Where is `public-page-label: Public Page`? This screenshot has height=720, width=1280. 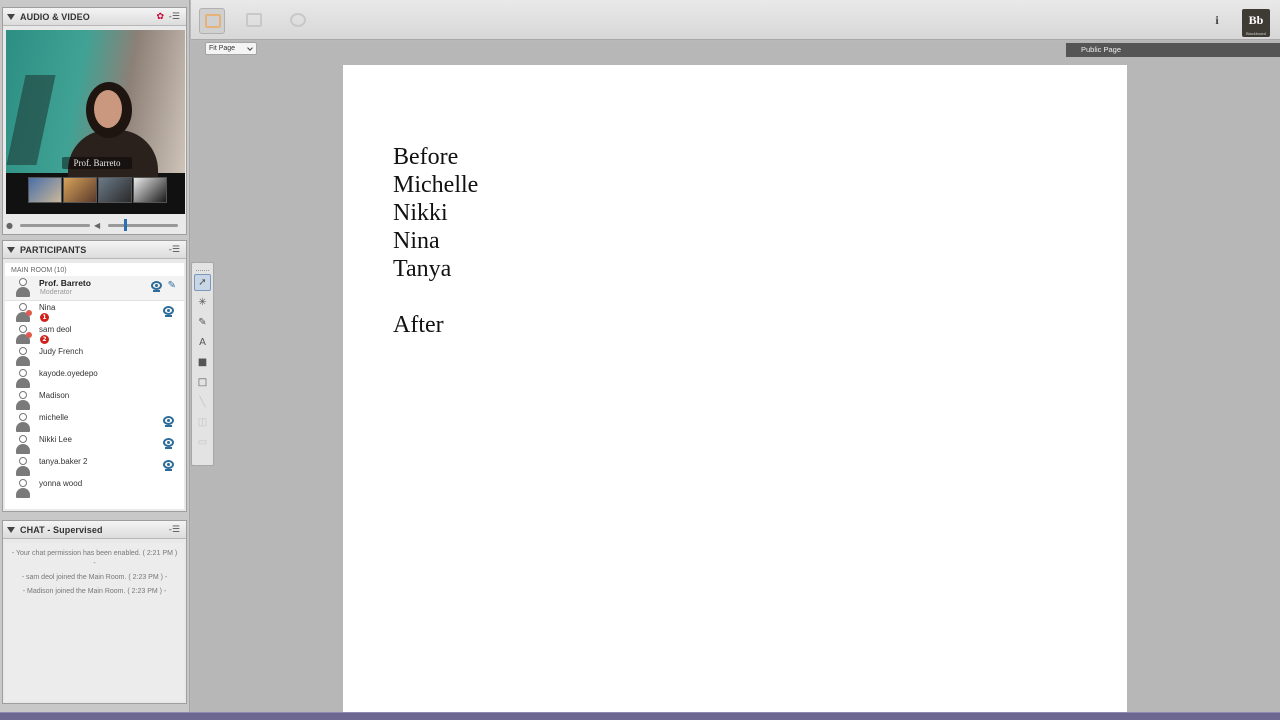 public-page-label: Public Page is located at coordinates (1173, 50).